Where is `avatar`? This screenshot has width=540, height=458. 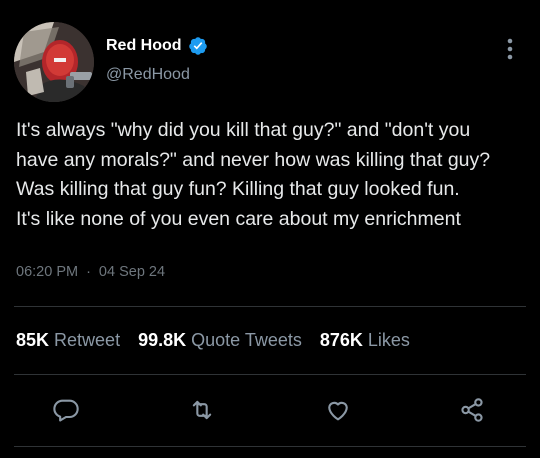
avatar is located at coordinates (54, 62).